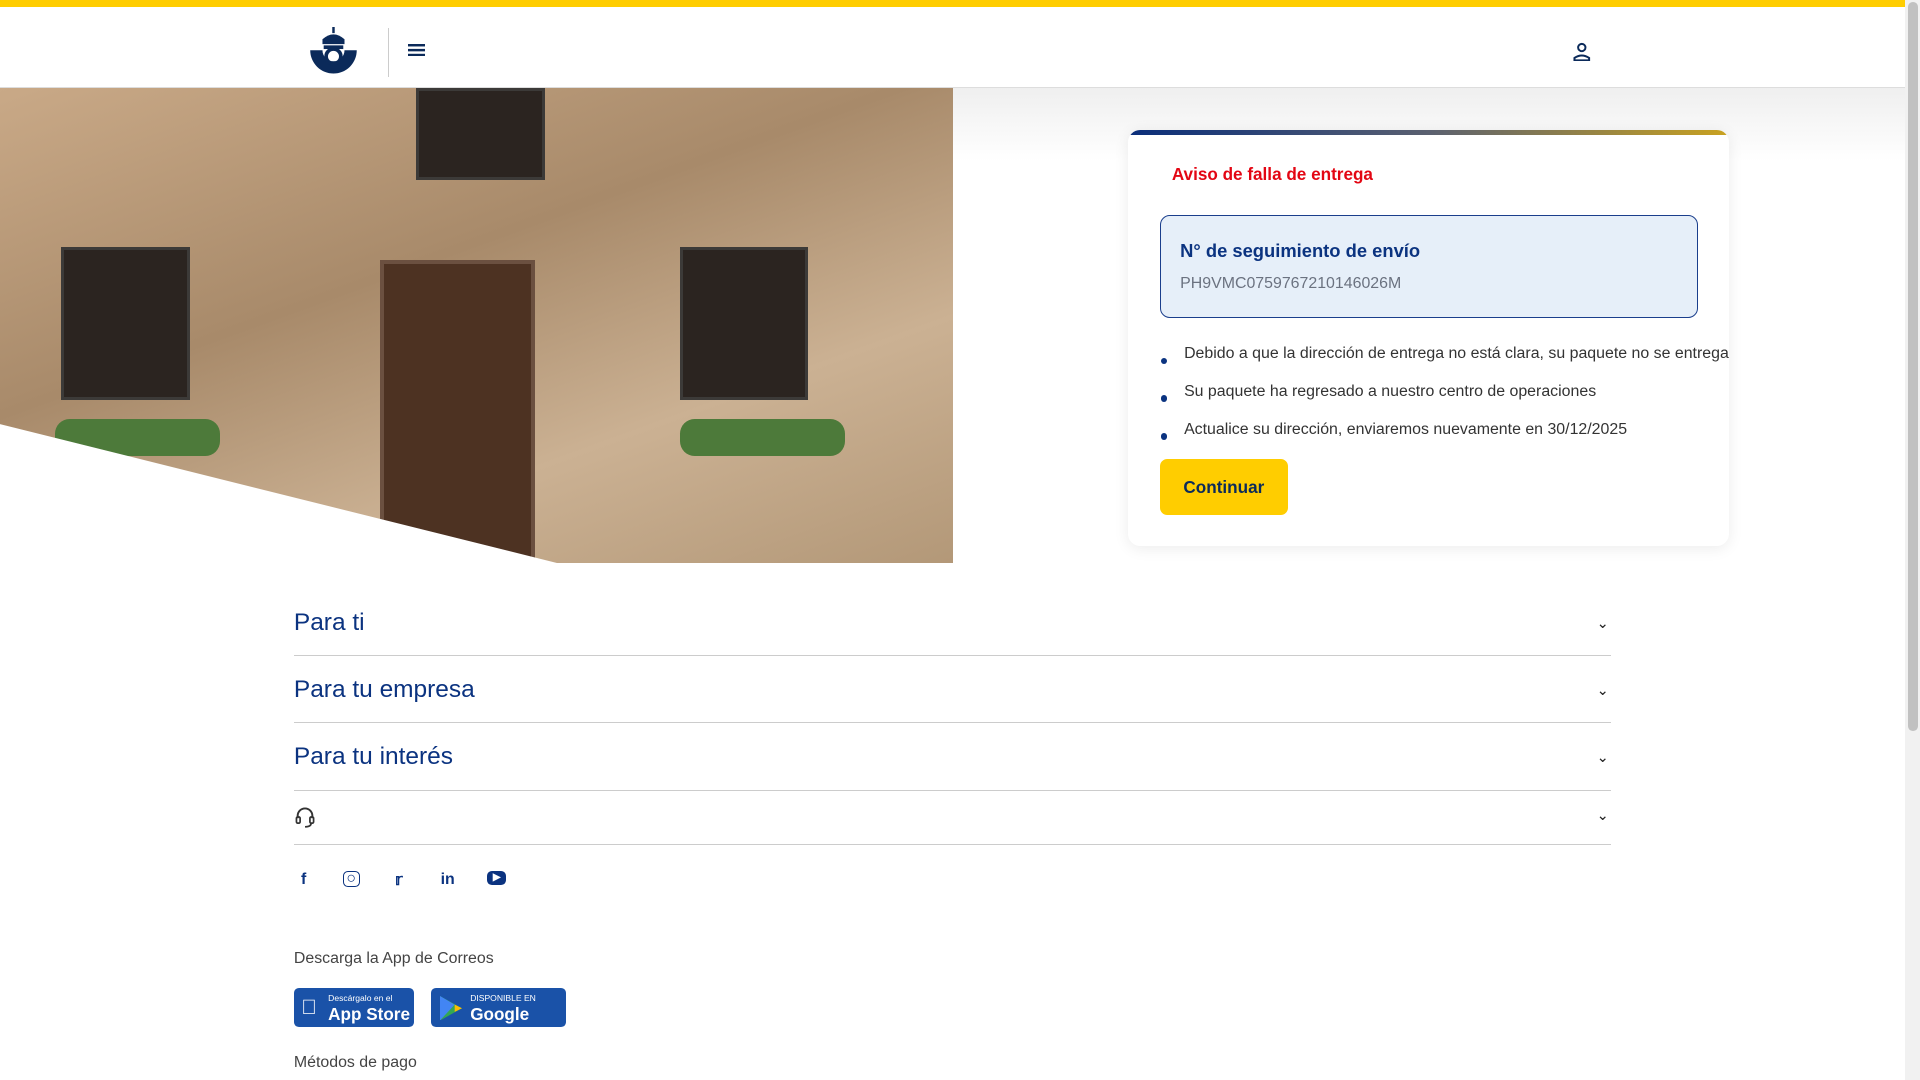  Describe the element at coordinates (1428, 132) in the screenshot. I see `card-accent` at that location.